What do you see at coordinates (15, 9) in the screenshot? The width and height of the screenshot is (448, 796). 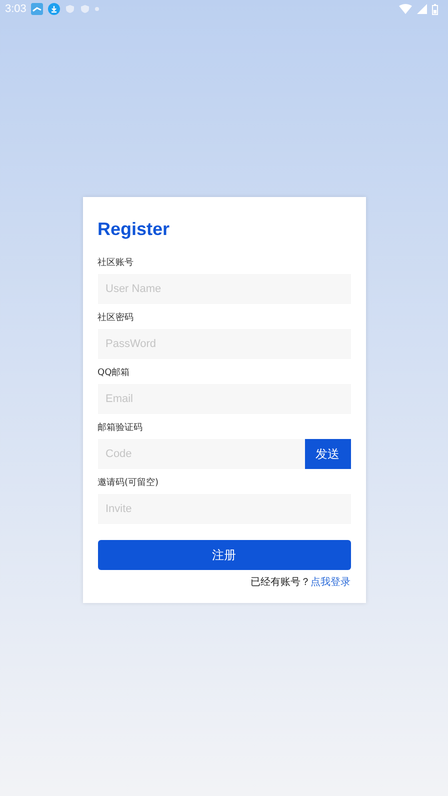 I see `status-time: 3:03` at bounding box center [15, 9].